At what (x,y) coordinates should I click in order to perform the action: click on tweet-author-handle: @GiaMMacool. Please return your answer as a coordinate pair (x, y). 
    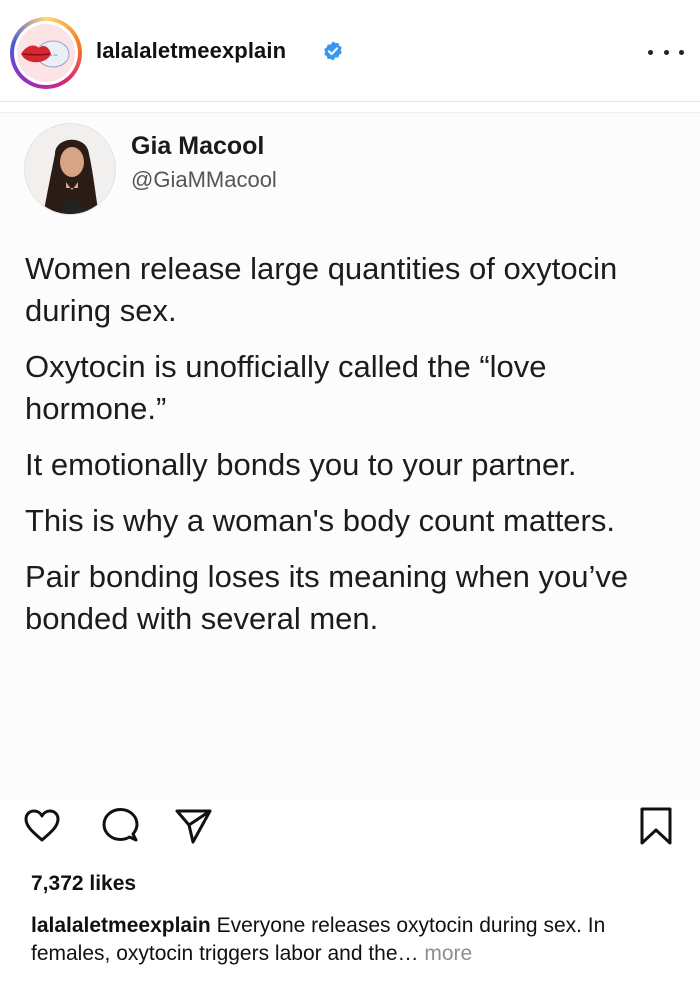
    Looking at the image, I should click on (204, 179).